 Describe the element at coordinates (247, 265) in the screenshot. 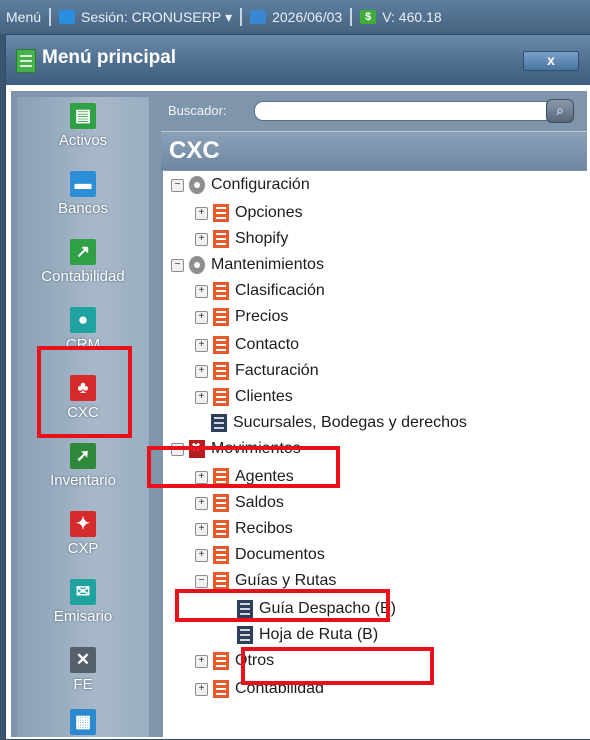

I see `tree-node-mantenimientos: − Mantenimientos` at that location.